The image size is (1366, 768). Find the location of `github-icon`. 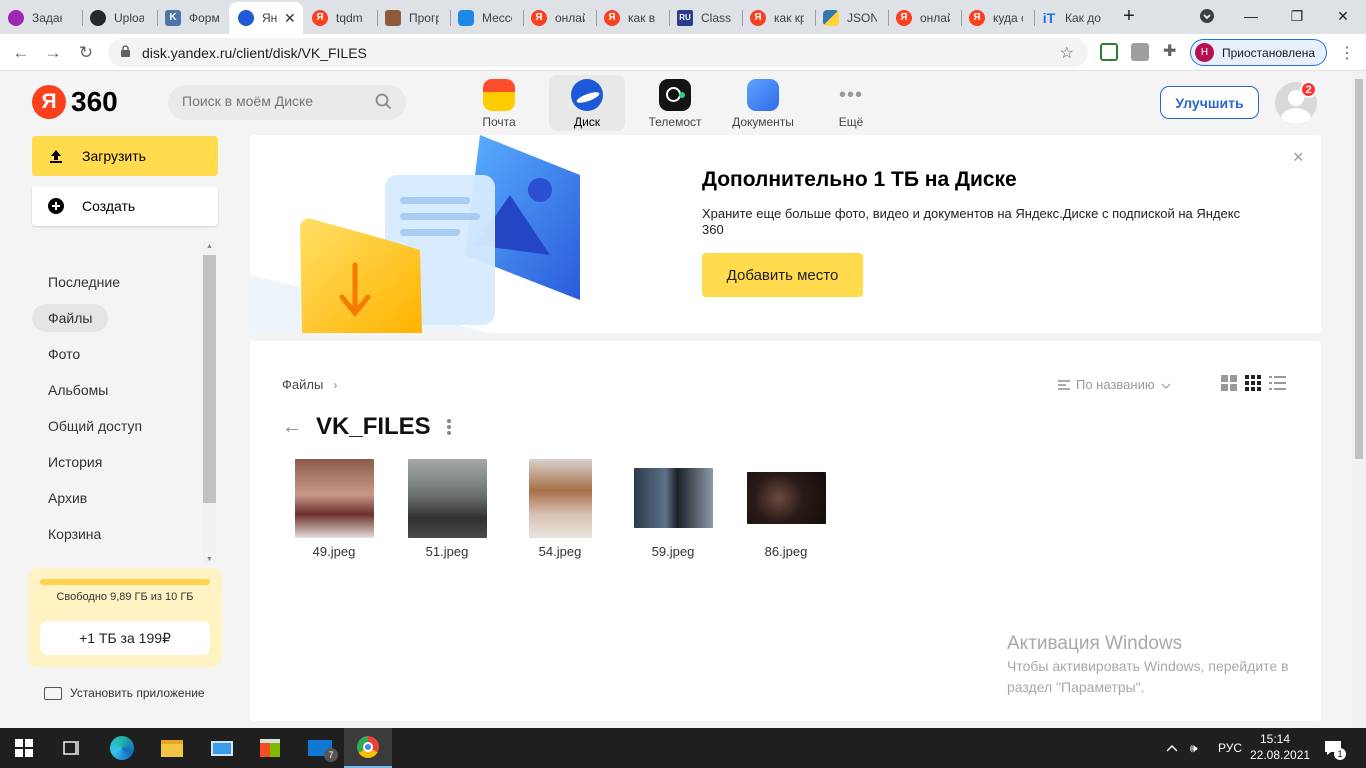

github-icon is located at coordinates (98, 17).